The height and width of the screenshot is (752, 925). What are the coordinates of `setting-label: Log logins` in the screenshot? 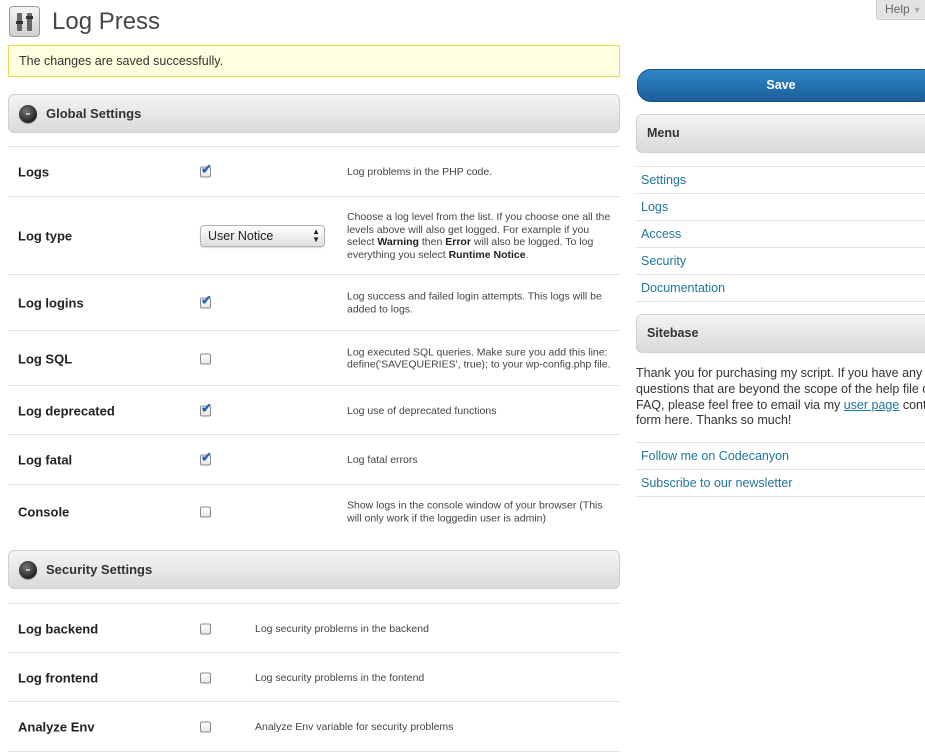 It's located at (51, 303).